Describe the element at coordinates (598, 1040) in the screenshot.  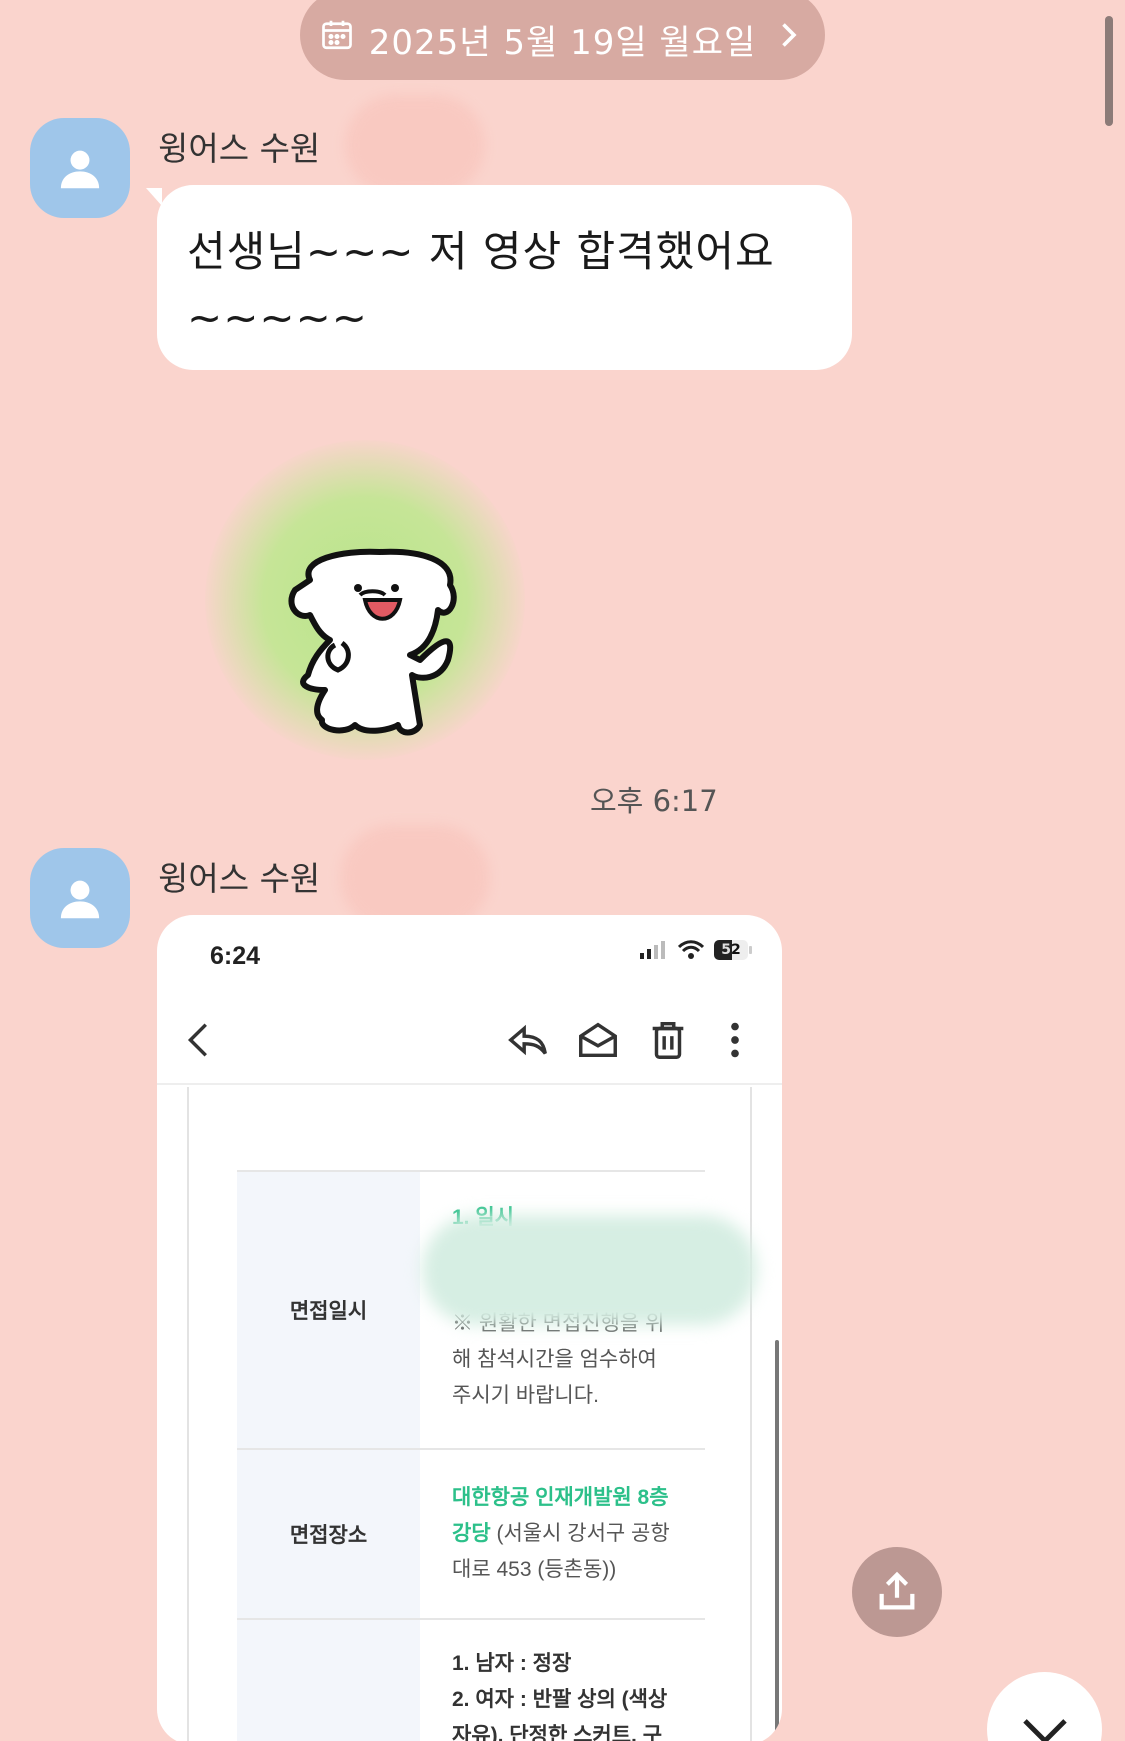
I see `mark-unread-icon` at that location.